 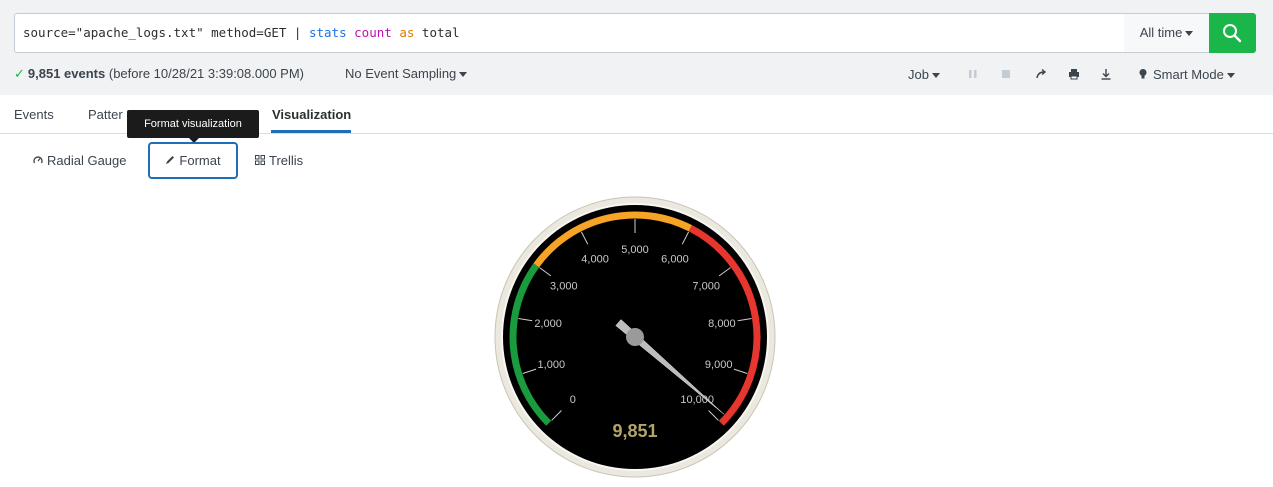 I want to click on print-icon, so click(x=1074, y=74).